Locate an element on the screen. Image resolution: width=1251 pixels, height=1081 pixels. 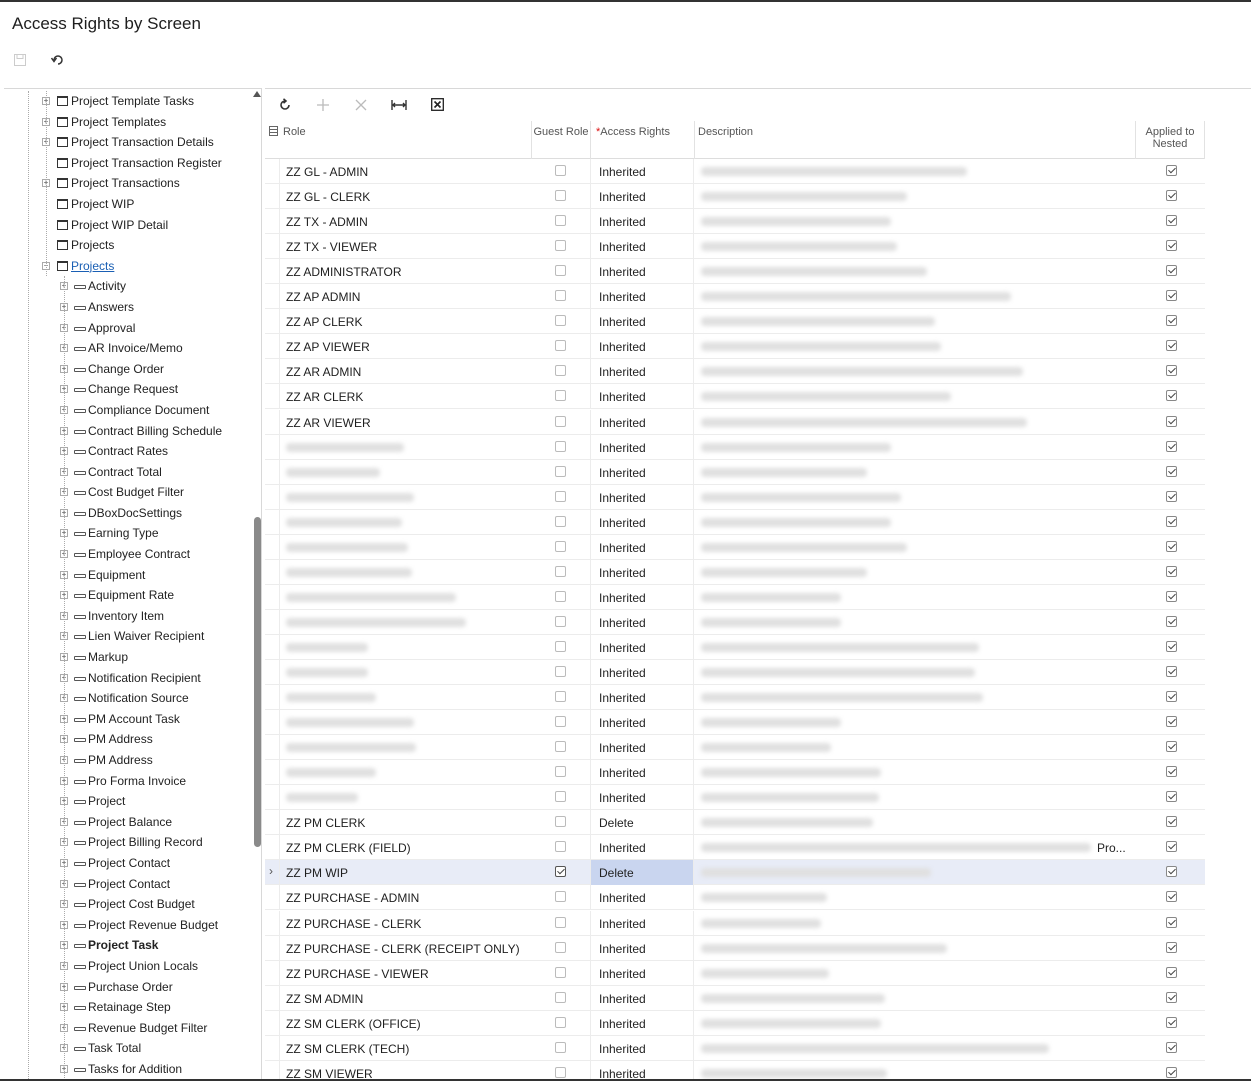
table-row: ZZ SM CLERK (OFFICE) Inherited is located at coordinates (735, 1023).